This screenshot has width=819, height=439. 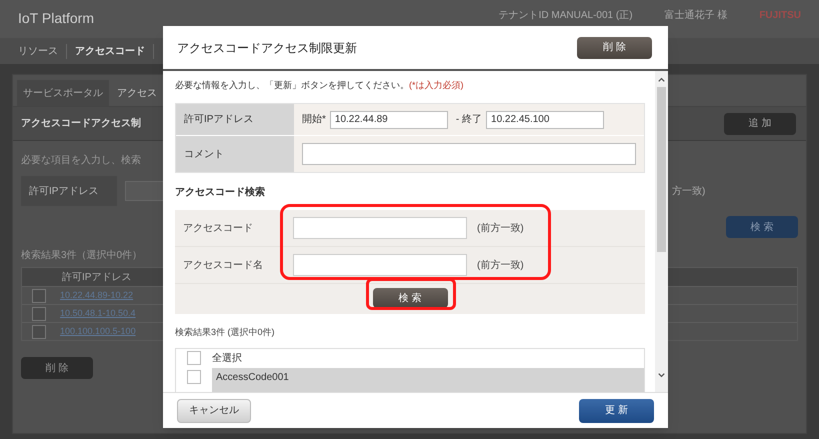 What do you see at coordinates (780, 16) in the screenshot?
I see `brand-logo: FUJITSU` at bounding box center [780, 16].